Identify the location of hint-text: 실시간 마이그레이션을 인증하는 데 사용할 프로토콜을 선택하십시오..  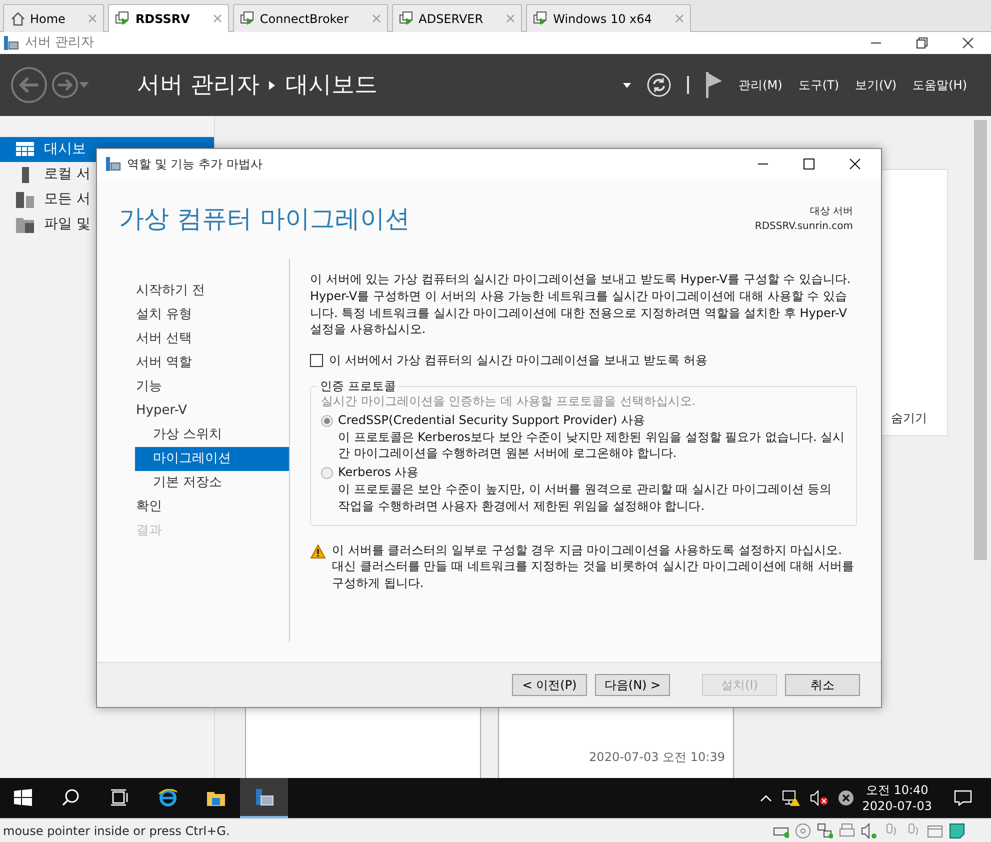
(509, 401).